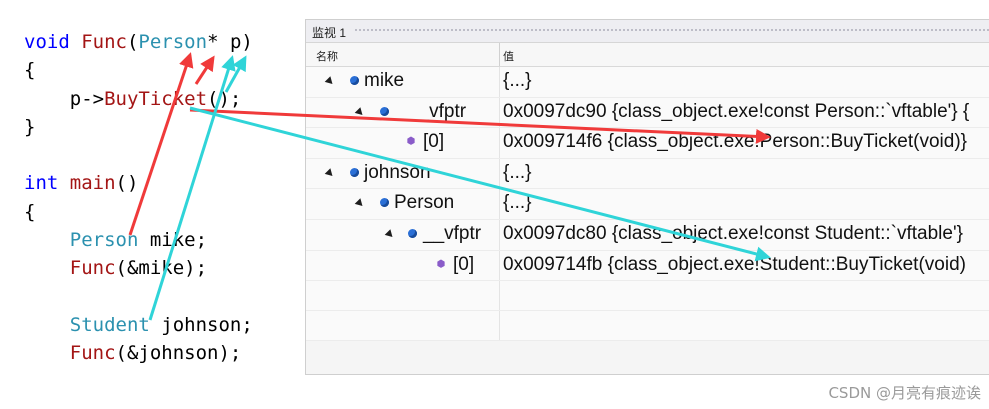 The image size is (989, 409). Describe the element at coordinates (161, 144) in the screenshot. I see `arrow-mike-to-param` at that location.